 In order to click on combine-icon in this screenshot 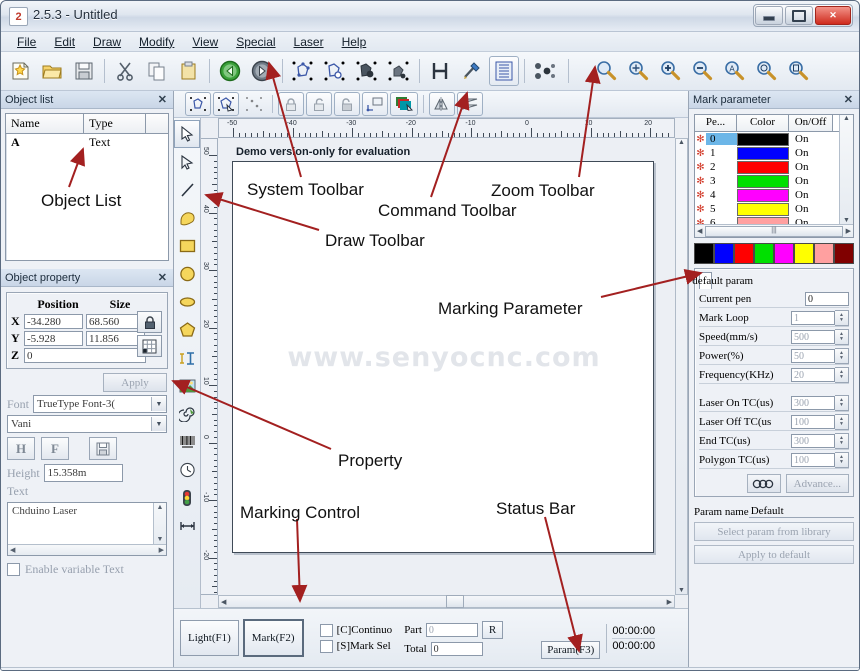, I will do `click(367, 71)`.